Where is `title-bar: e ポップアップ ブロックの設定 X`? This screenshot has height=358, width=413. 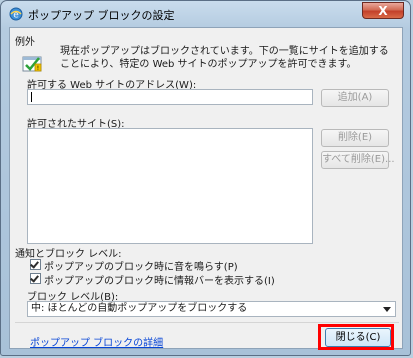 title-bar: e ポップアップ ブロックの設定 X is located at coordinates (205, 14).